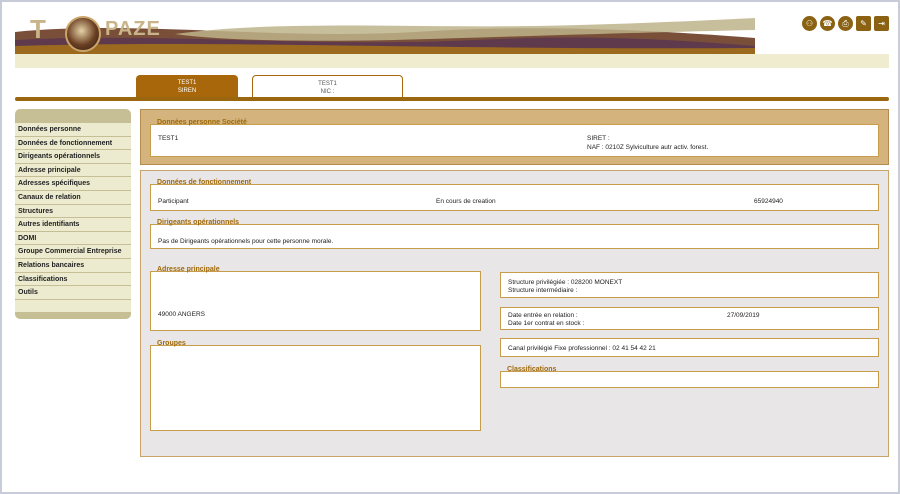 Image resolution: width=900 pixels, height=494 pixels. Describe the element at coordinates (73, 184) in the screenshot. I see `sidebar-item-adresses-specifiques: Adresses spécifiques` at that location.